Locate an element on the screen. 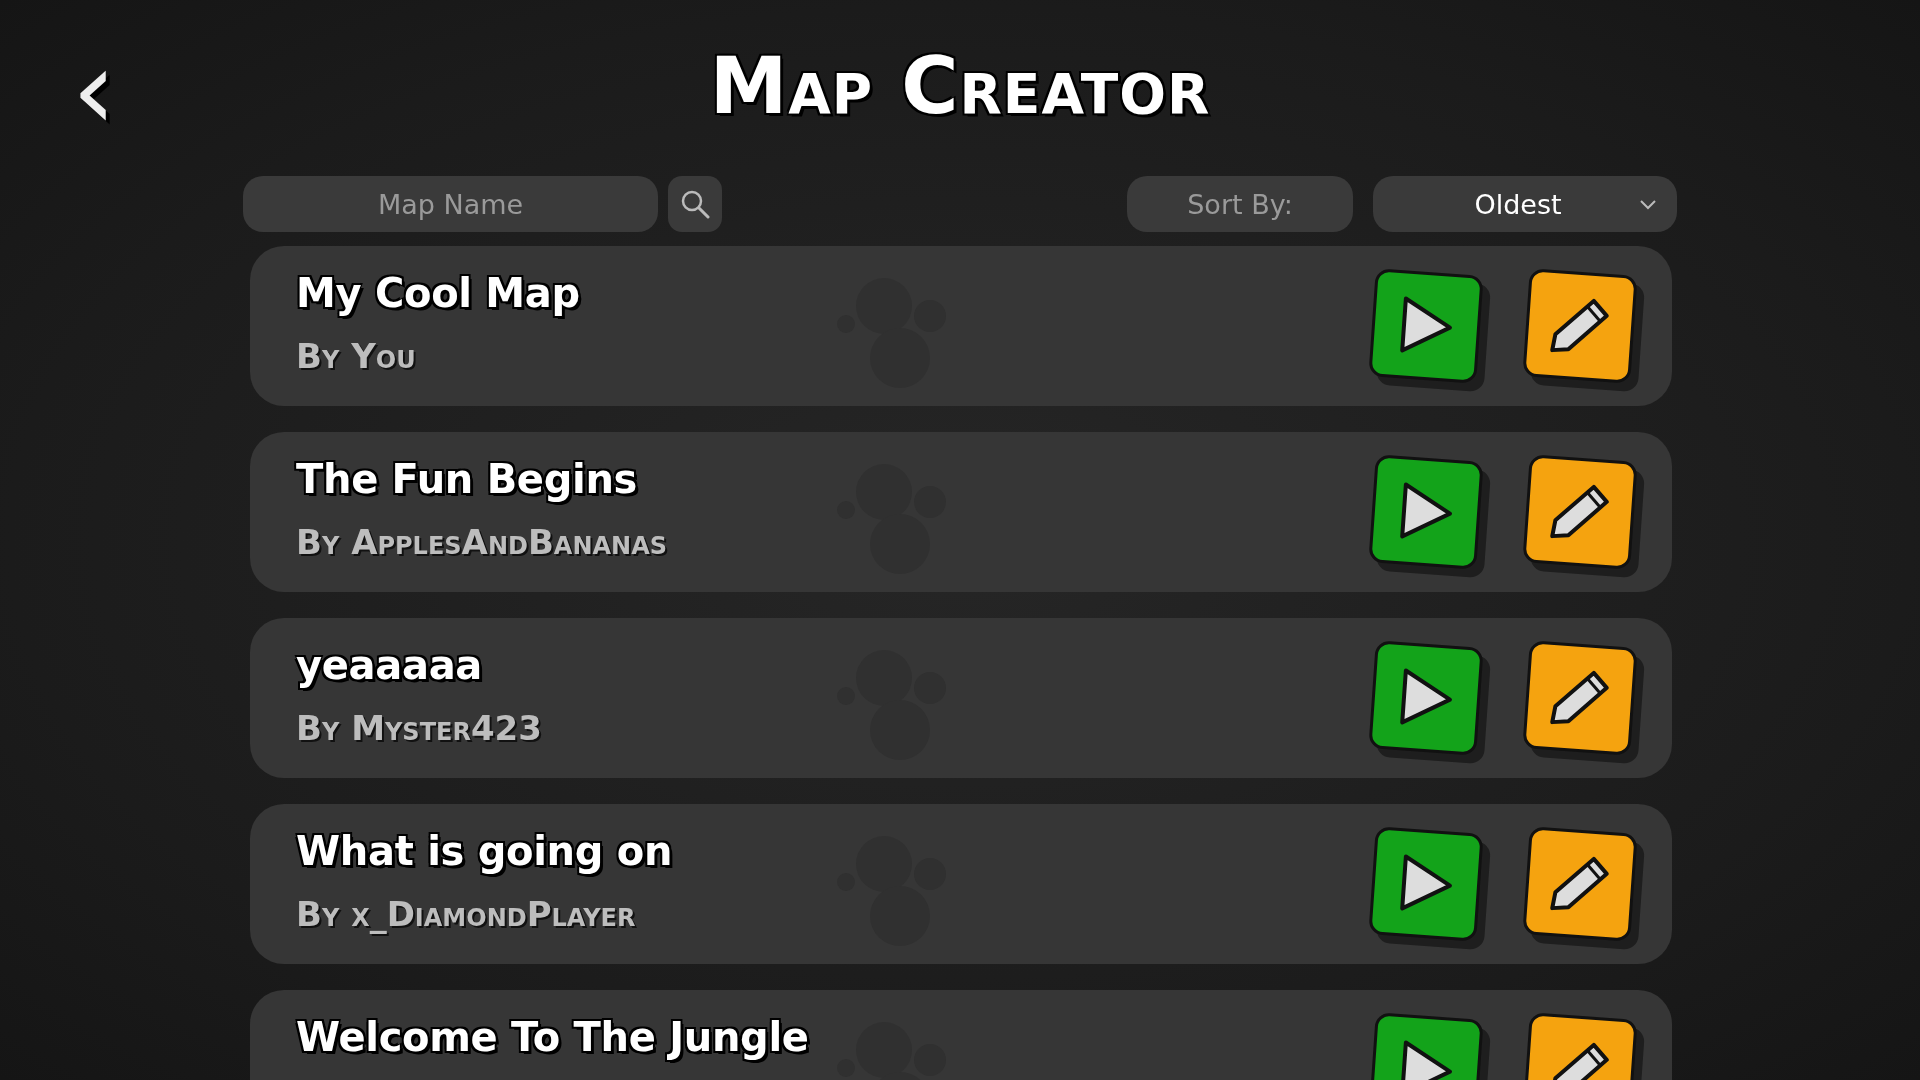  map-card: The Fun Begins By ApplesAndBananas is located at coordinates (961, 512).